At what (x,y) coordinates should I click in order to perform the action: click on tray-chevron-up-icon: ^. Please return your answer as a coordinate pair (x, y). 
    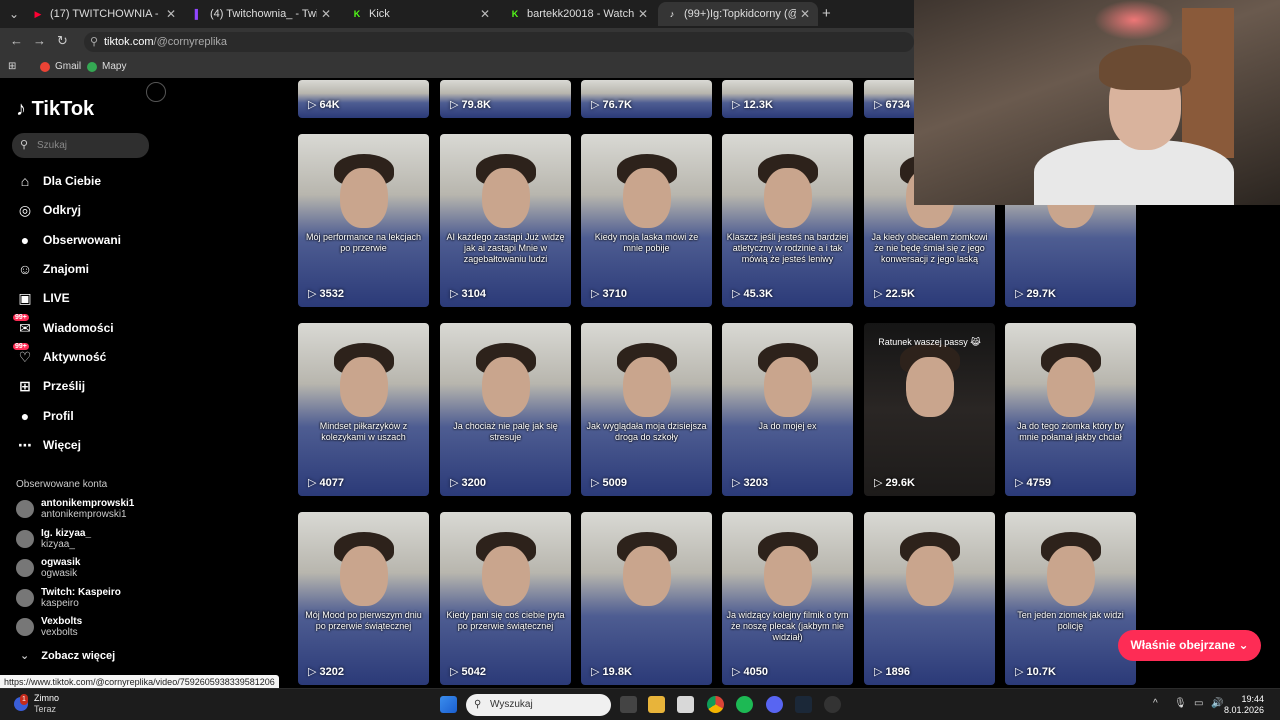
    Looking at the image, I should click on (1155, 703).